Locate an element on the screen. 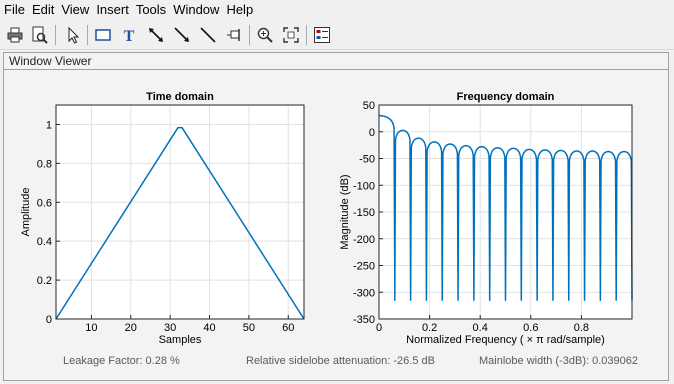 This screenshot has width=674, height=384. x-tick-label: 50 is located at coordinates (249, 328).